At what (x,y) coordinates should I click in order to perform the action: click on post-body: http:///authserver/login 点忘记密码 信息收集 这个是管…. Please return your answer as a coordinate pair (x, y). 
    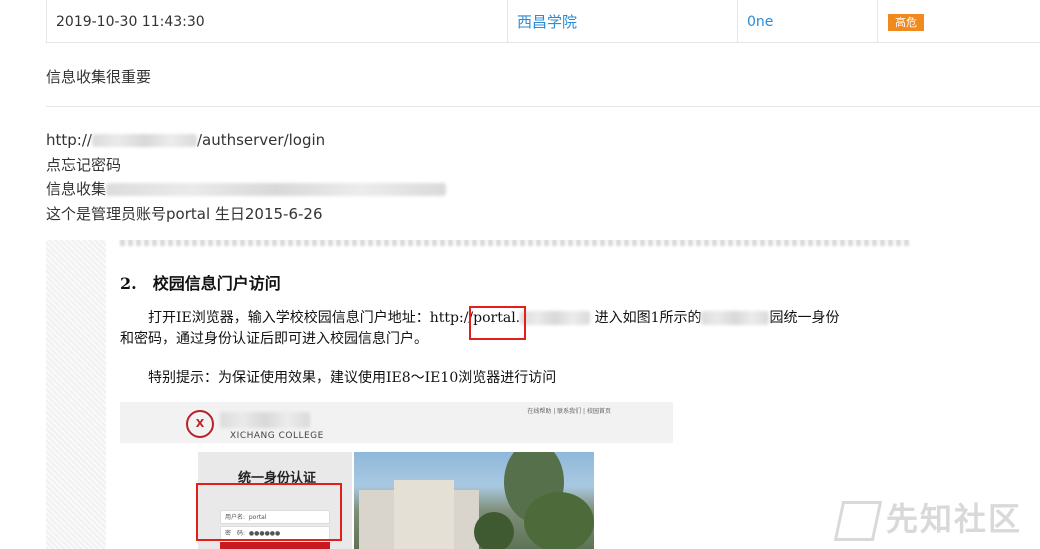
    Looking at the image, I should click on (246, 177).